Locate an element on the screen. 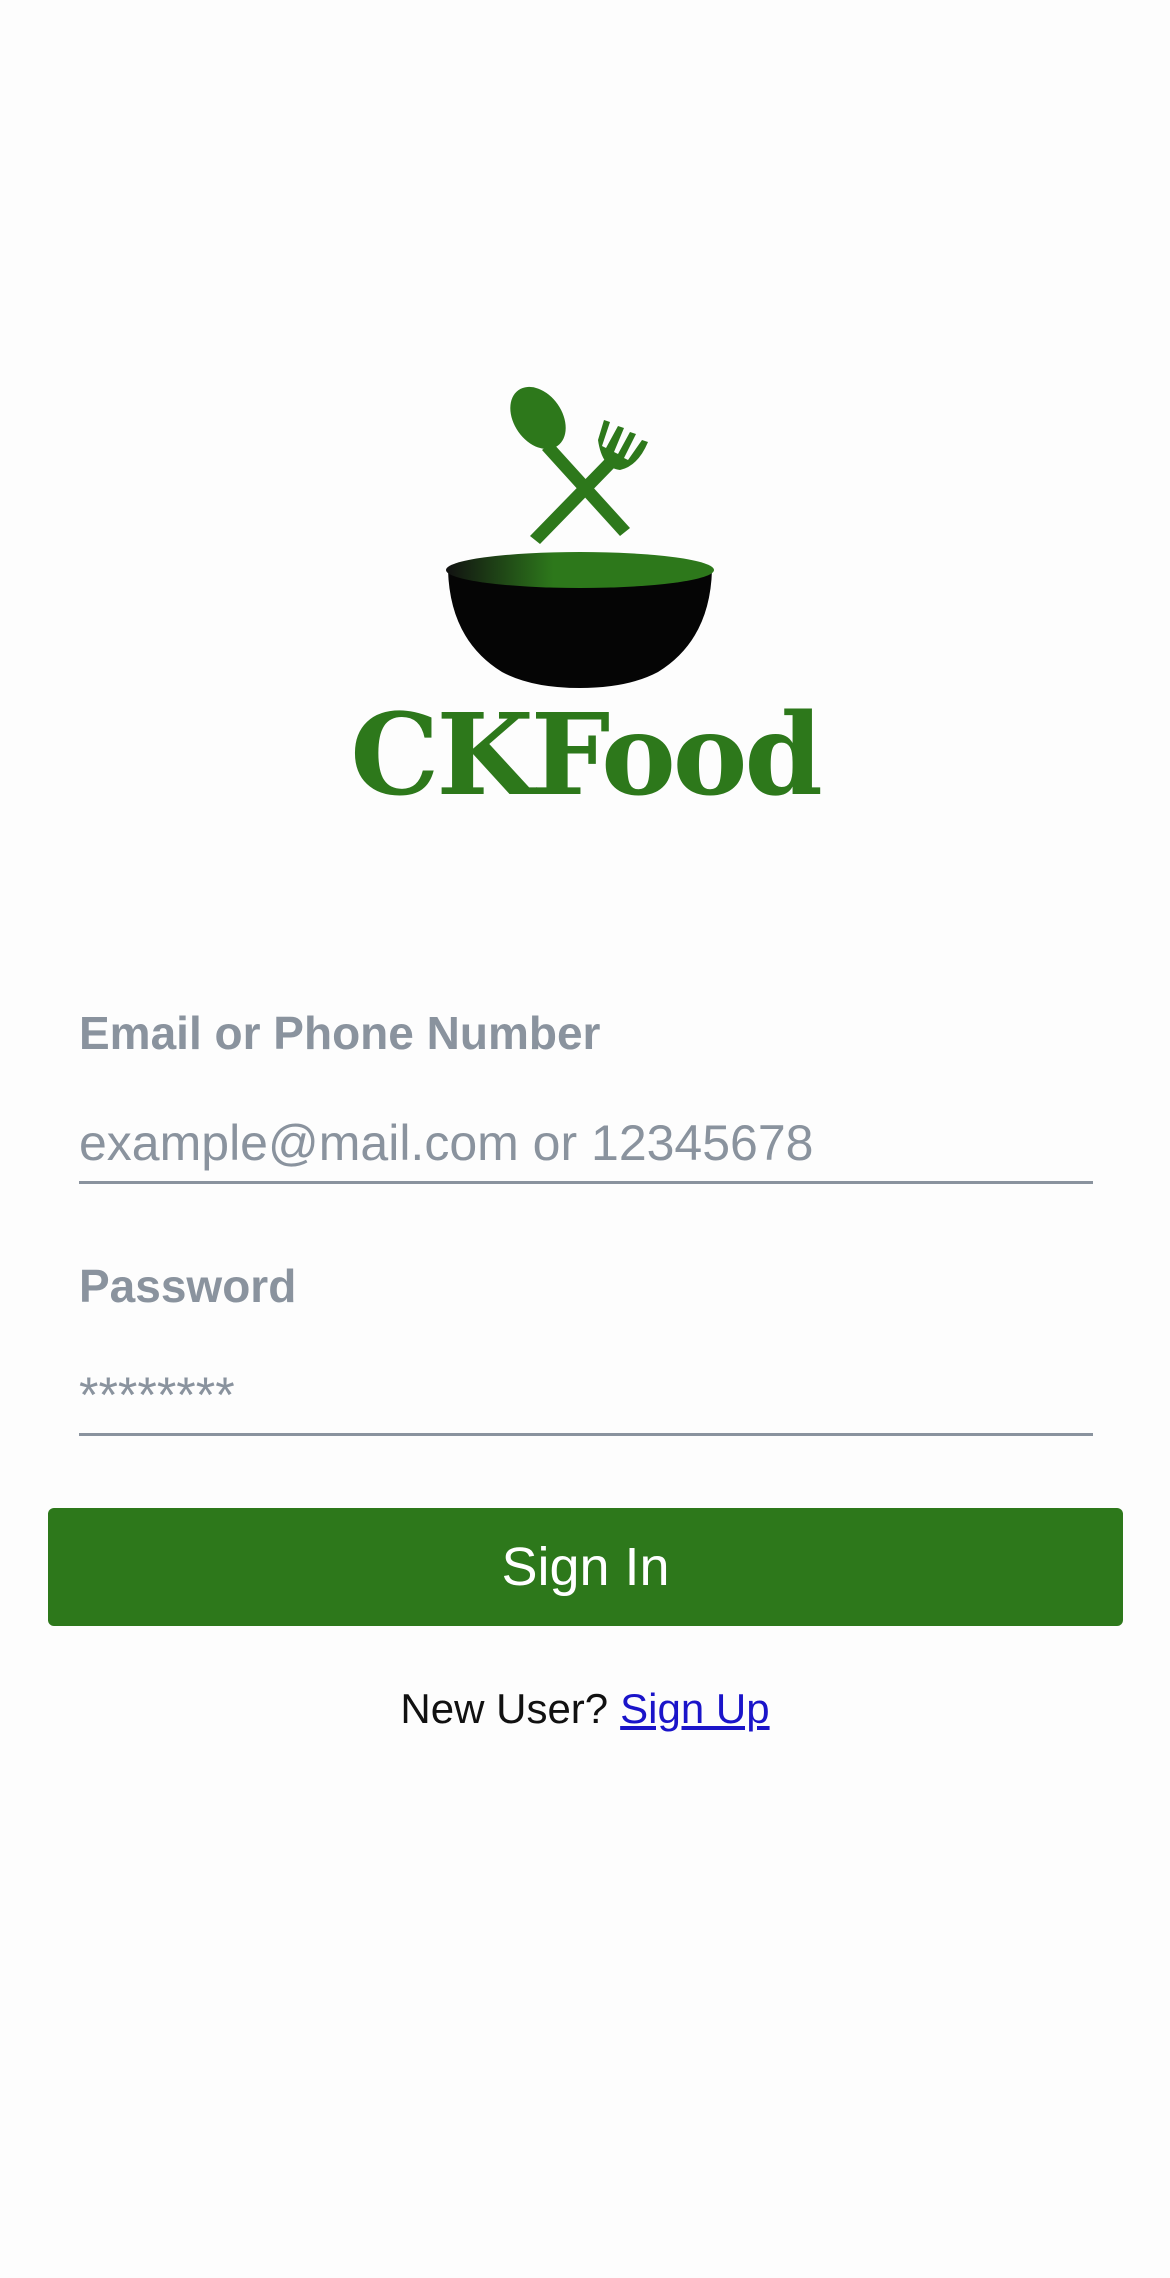  bowl-spoon-fork-icon is located at coordinates (580, 537).